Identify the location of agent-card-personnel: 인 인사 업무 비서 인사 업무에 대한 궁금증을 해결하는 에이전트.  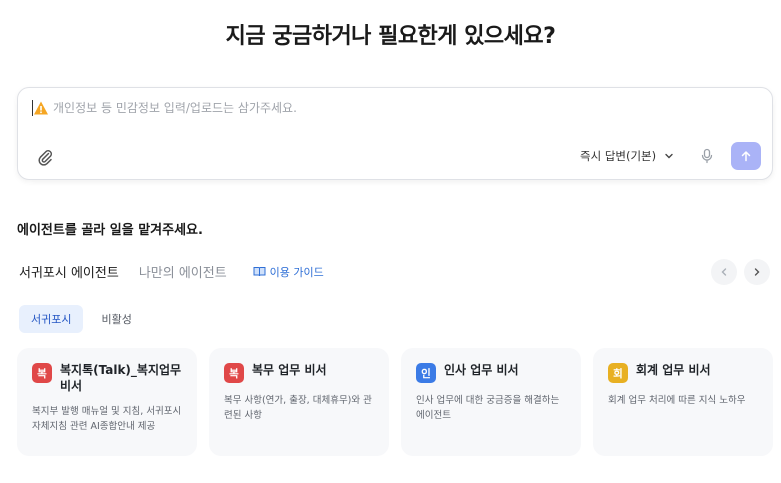
(491, 402).